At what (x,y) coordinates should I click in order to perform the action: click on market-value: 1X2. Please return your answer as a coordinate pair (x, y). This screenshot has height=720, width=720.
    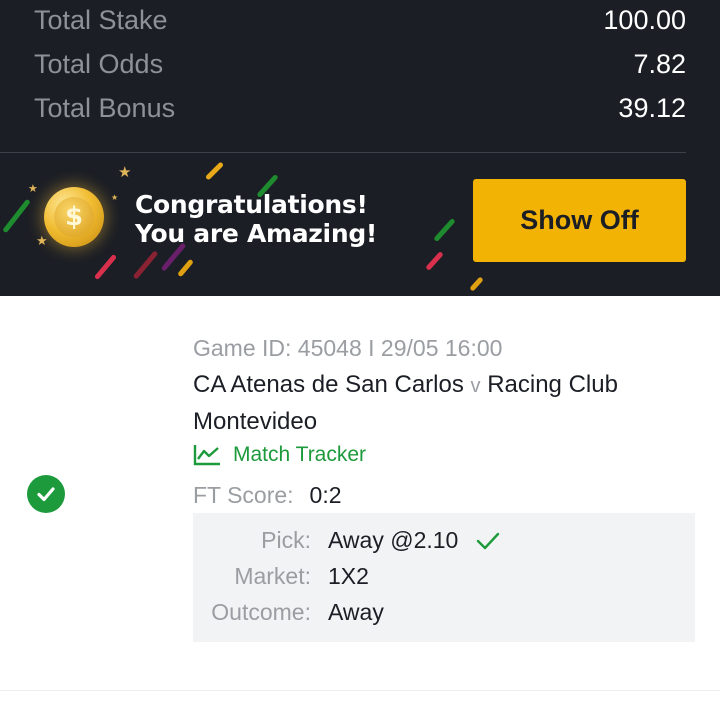
    Looking at the image, I should click on (348, 576).